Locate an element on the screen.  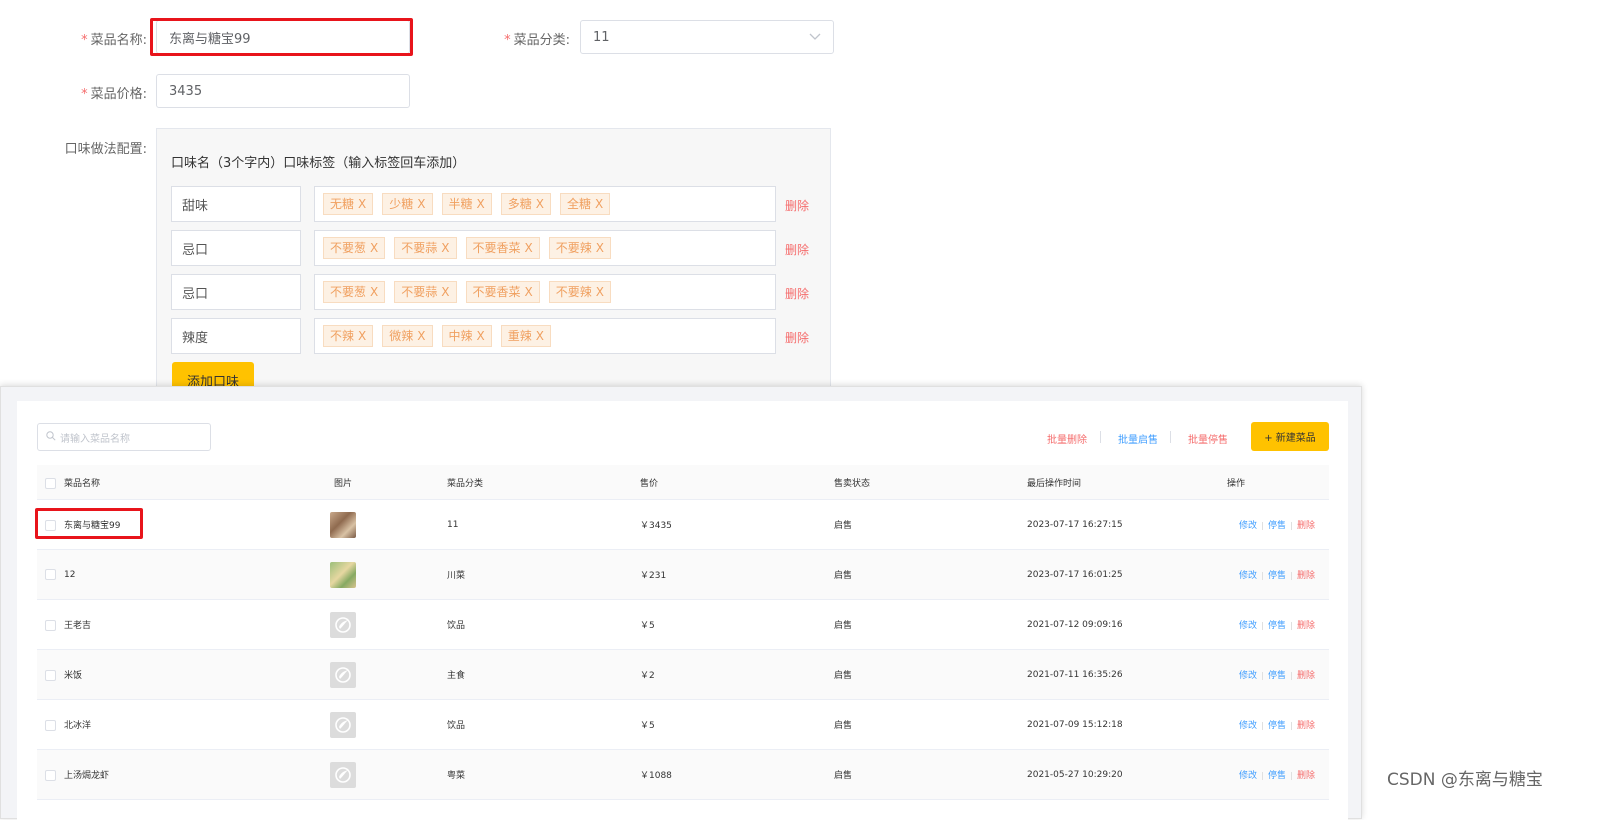
cell-actions: 修改 停售 删除 is located at coordinates (1278, 574).